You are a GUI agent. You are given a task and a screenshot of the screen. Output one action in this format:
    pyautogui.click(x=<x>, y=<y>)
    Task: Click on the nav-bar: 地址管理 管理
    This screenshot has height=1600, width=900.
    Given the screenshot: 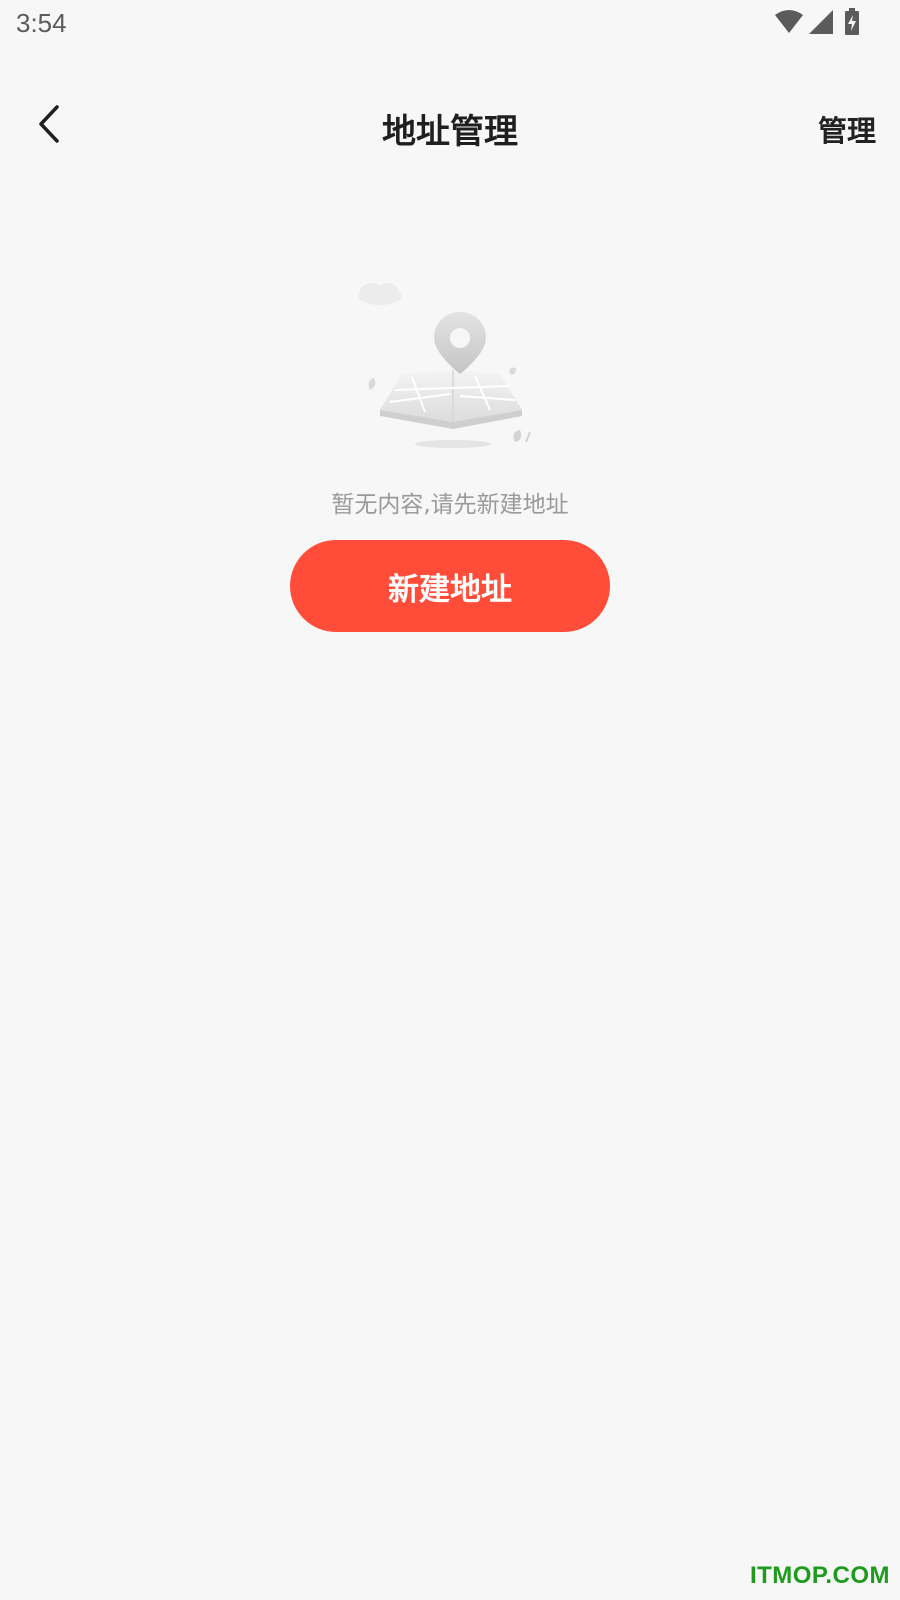 What is the action you would take?
    pyautogui.click(x=450, y=125)
    